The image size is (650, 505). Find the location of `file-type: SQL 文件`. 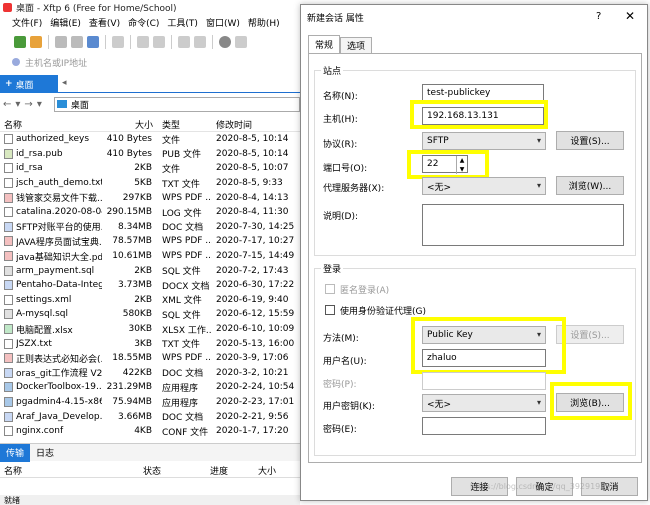

file-type: SQL 文件 is located at coordinates (181, 272).